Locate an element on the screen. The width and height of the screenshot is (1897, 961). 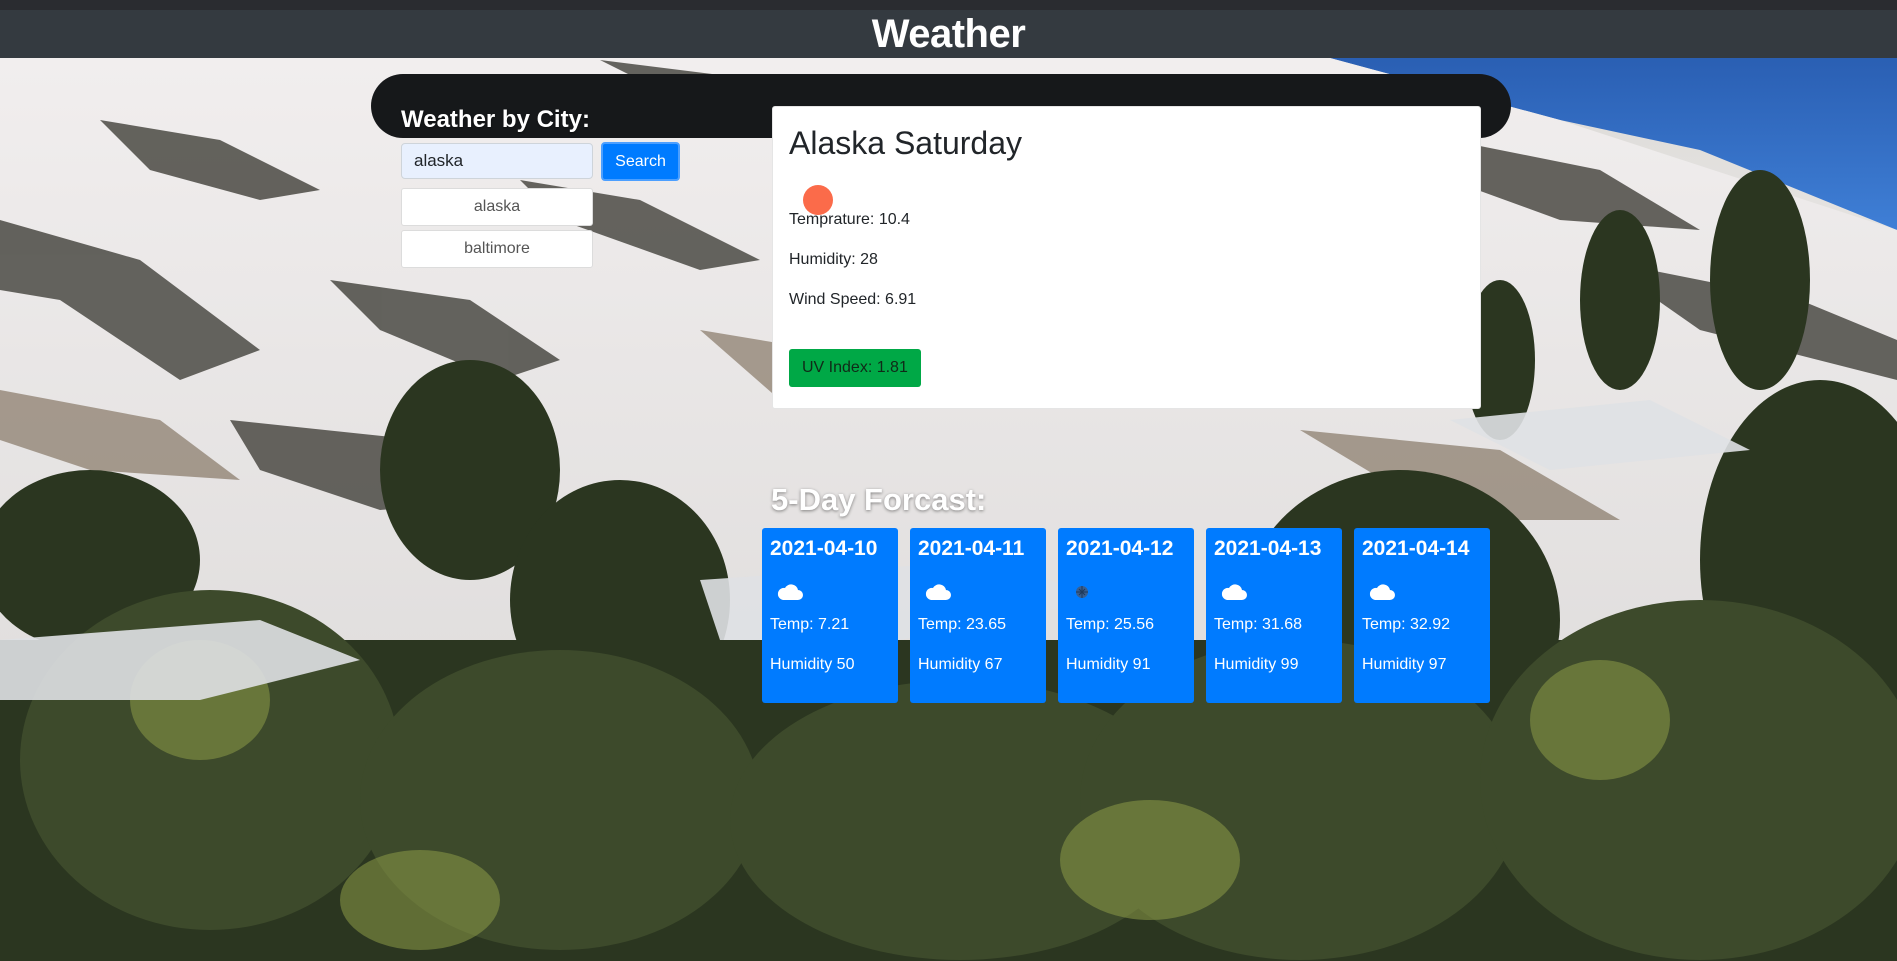
uv-index-badge: UV Index: 1.81 is located at coordinates (855, 368).